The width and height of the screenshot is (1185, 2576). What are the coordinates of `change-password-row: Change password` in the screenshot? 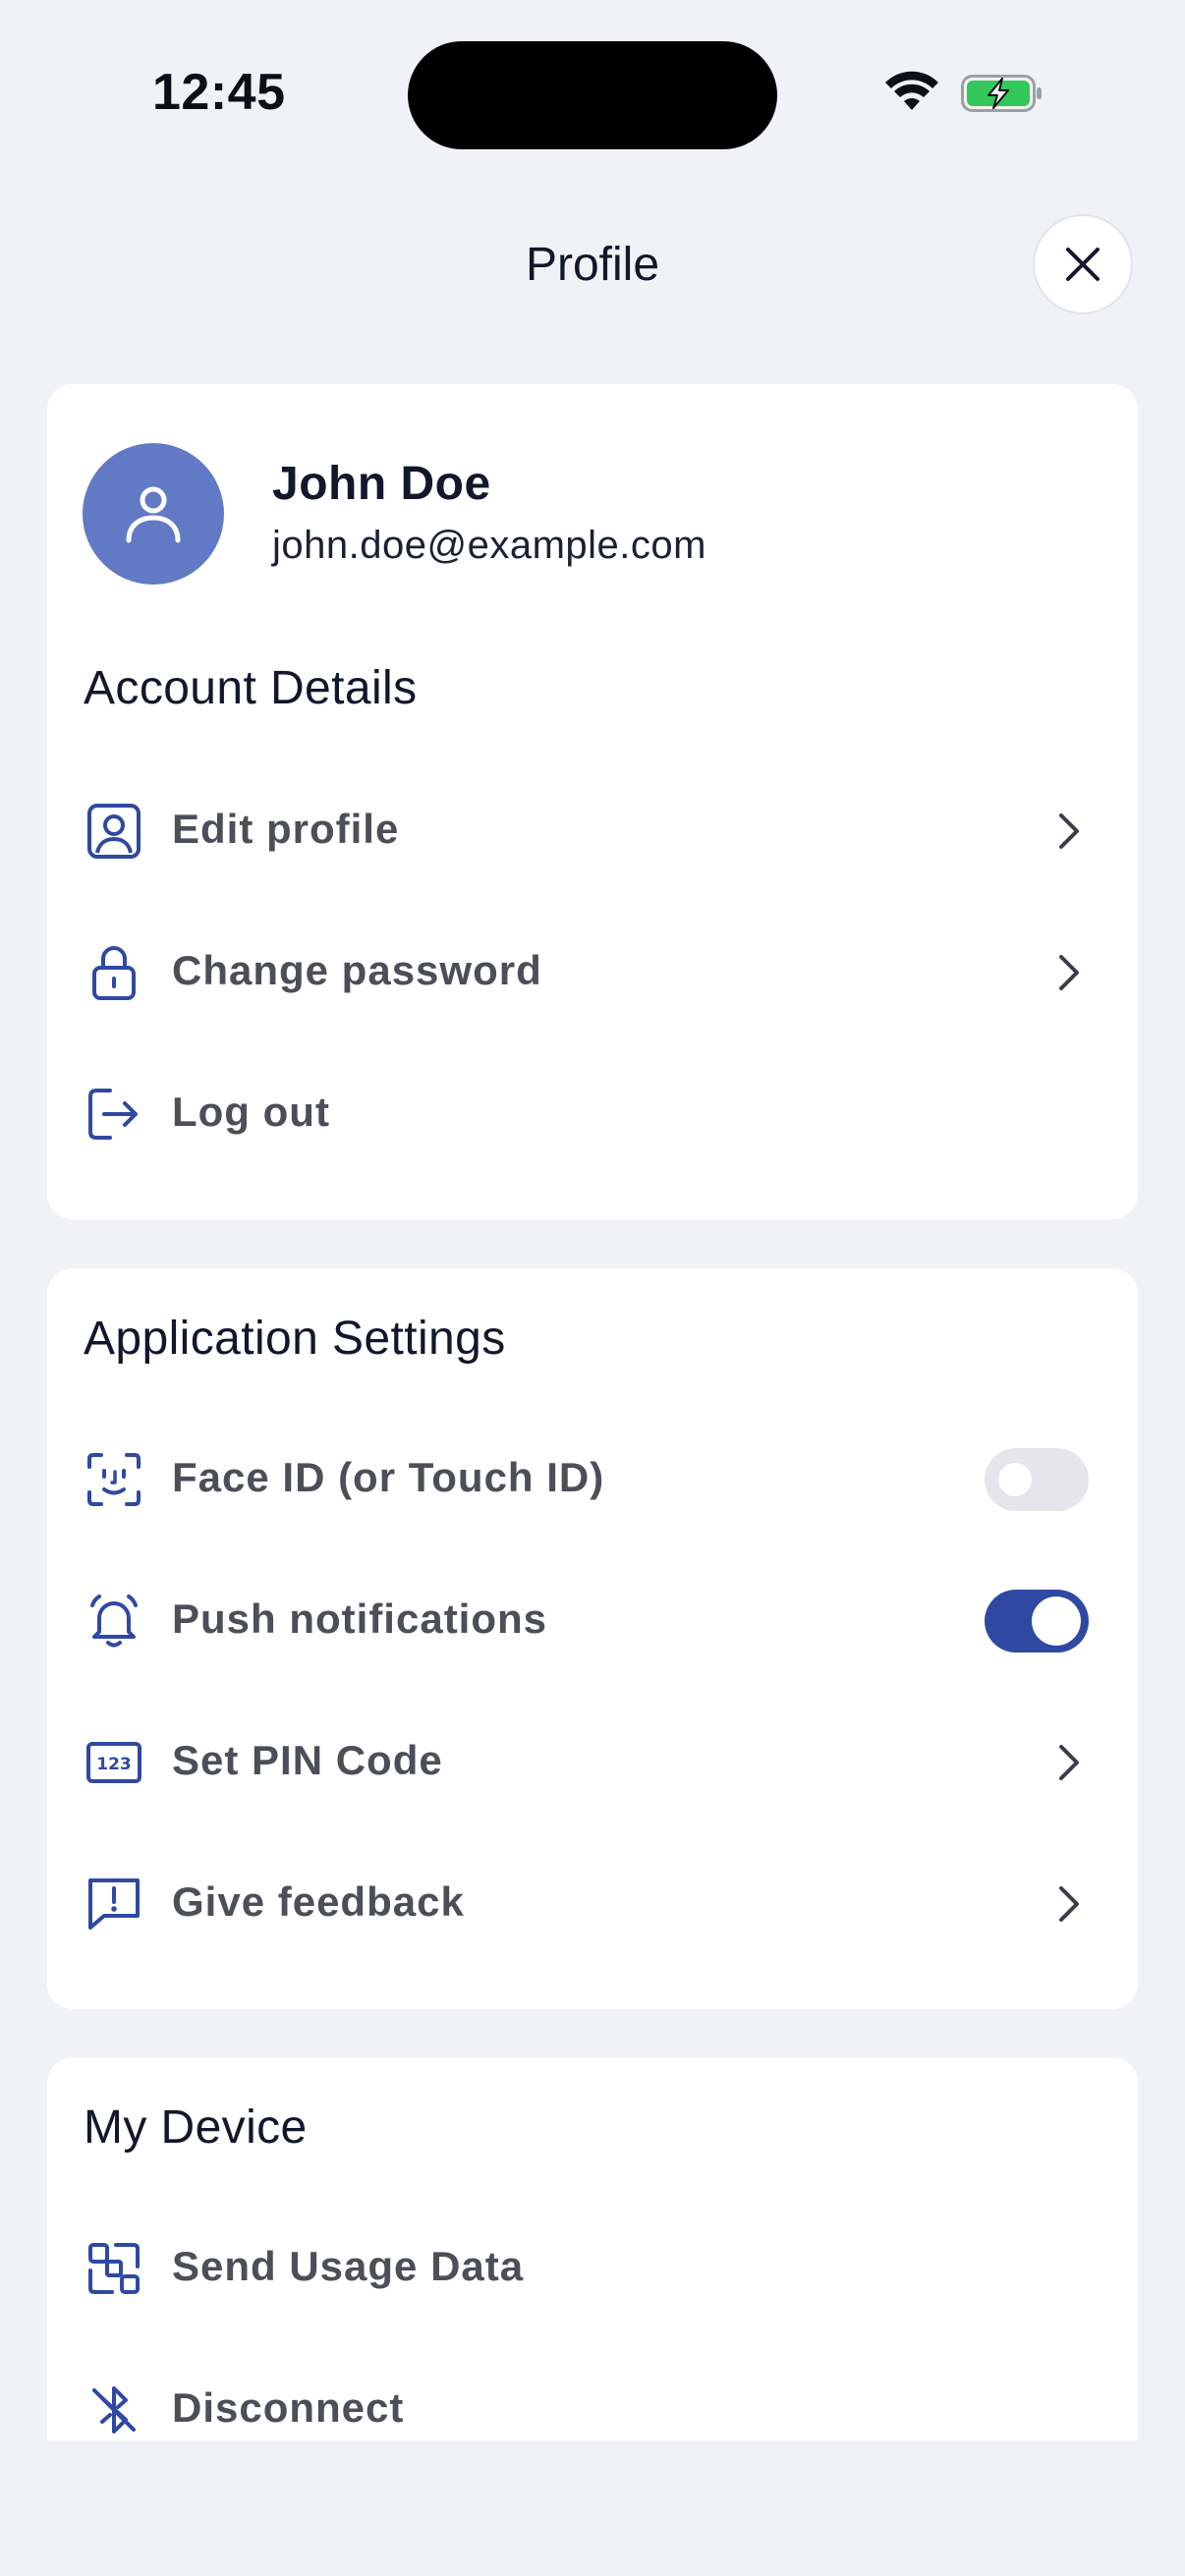 It's located at (592, 973).